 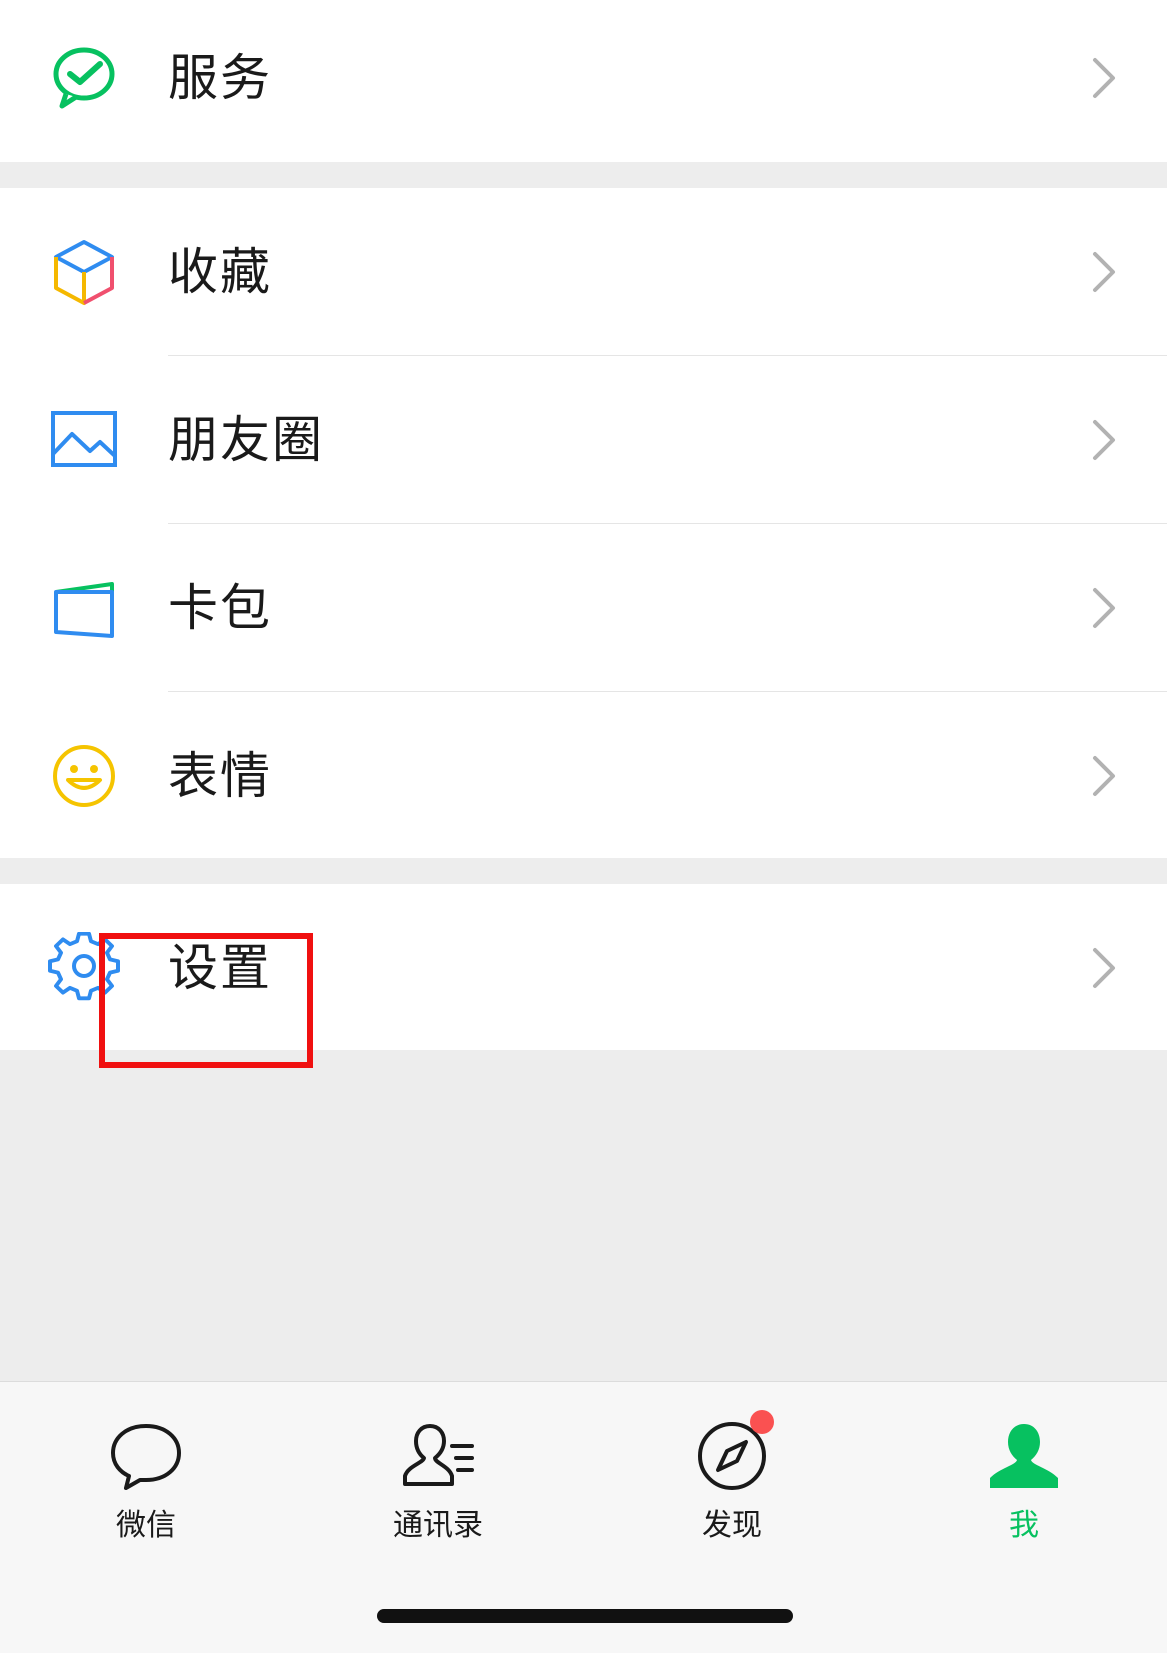 I want to click on menu-item-services: 服务, so click(x=583, y=81).